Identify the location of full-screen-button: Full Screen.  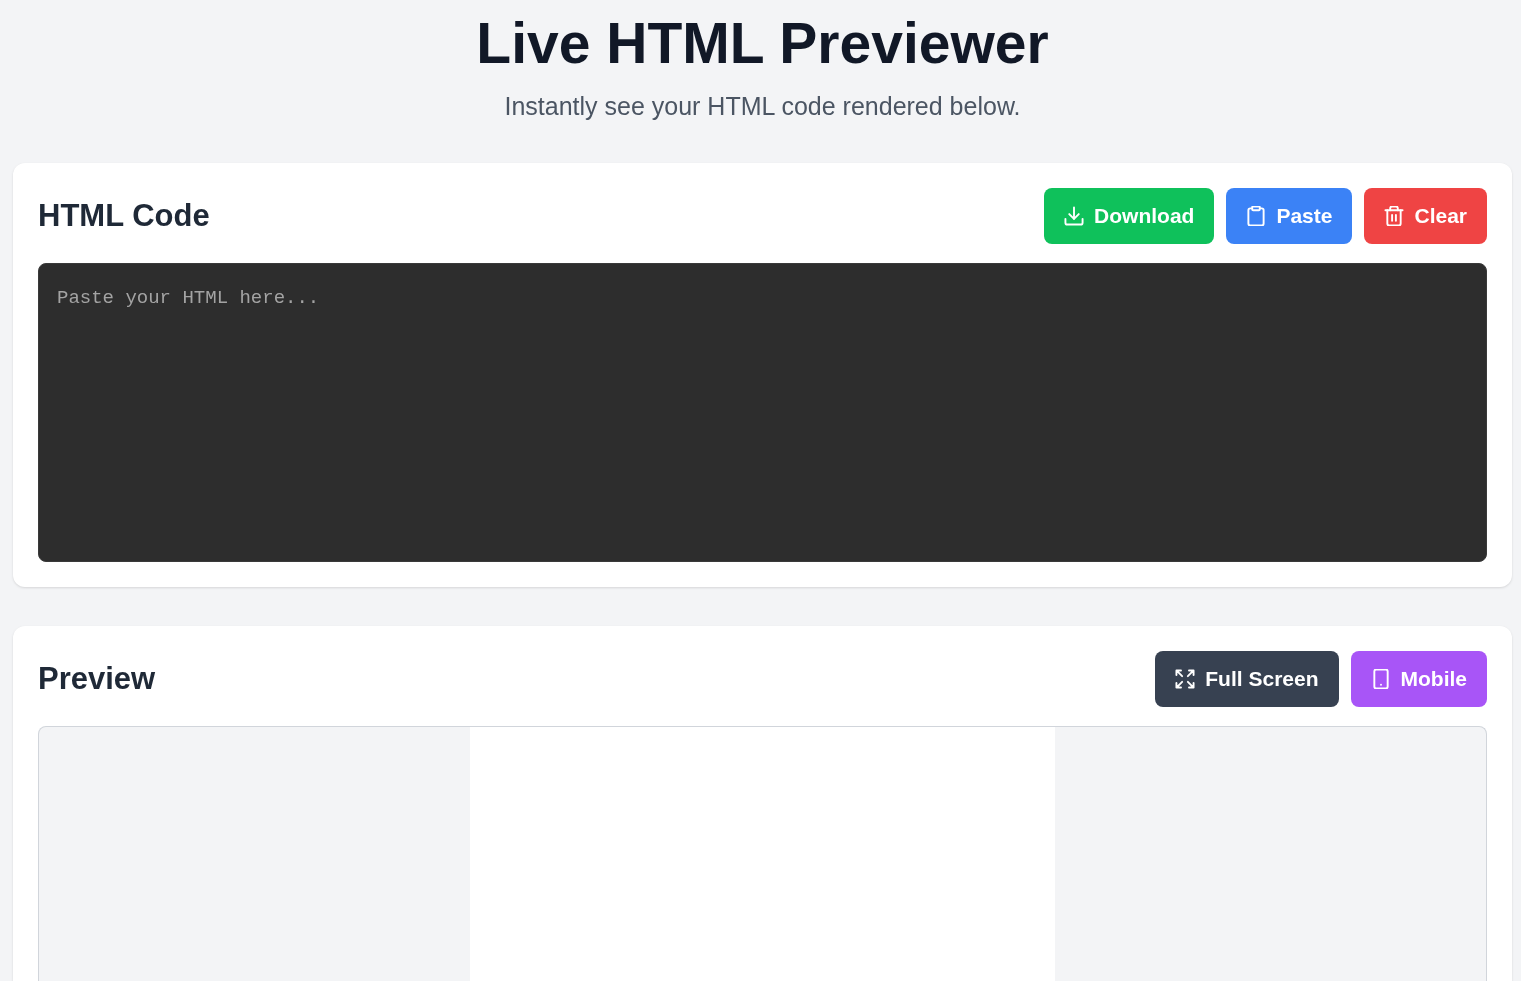
(1247, 679).